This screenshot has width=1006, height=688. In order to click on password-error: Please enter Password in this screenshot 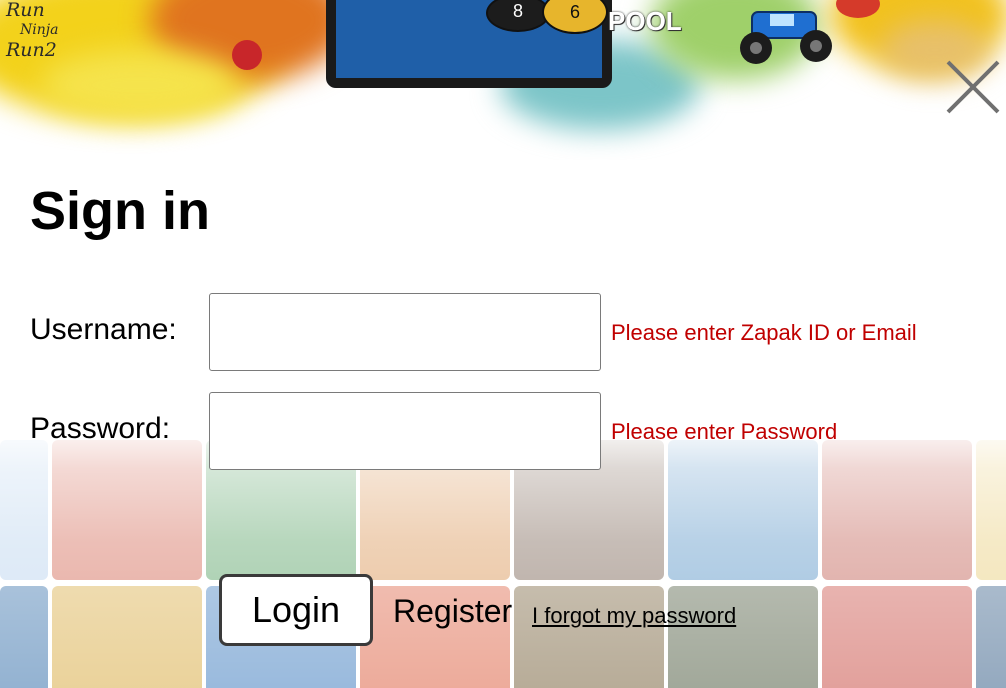, I will do `click(724, 431)`.